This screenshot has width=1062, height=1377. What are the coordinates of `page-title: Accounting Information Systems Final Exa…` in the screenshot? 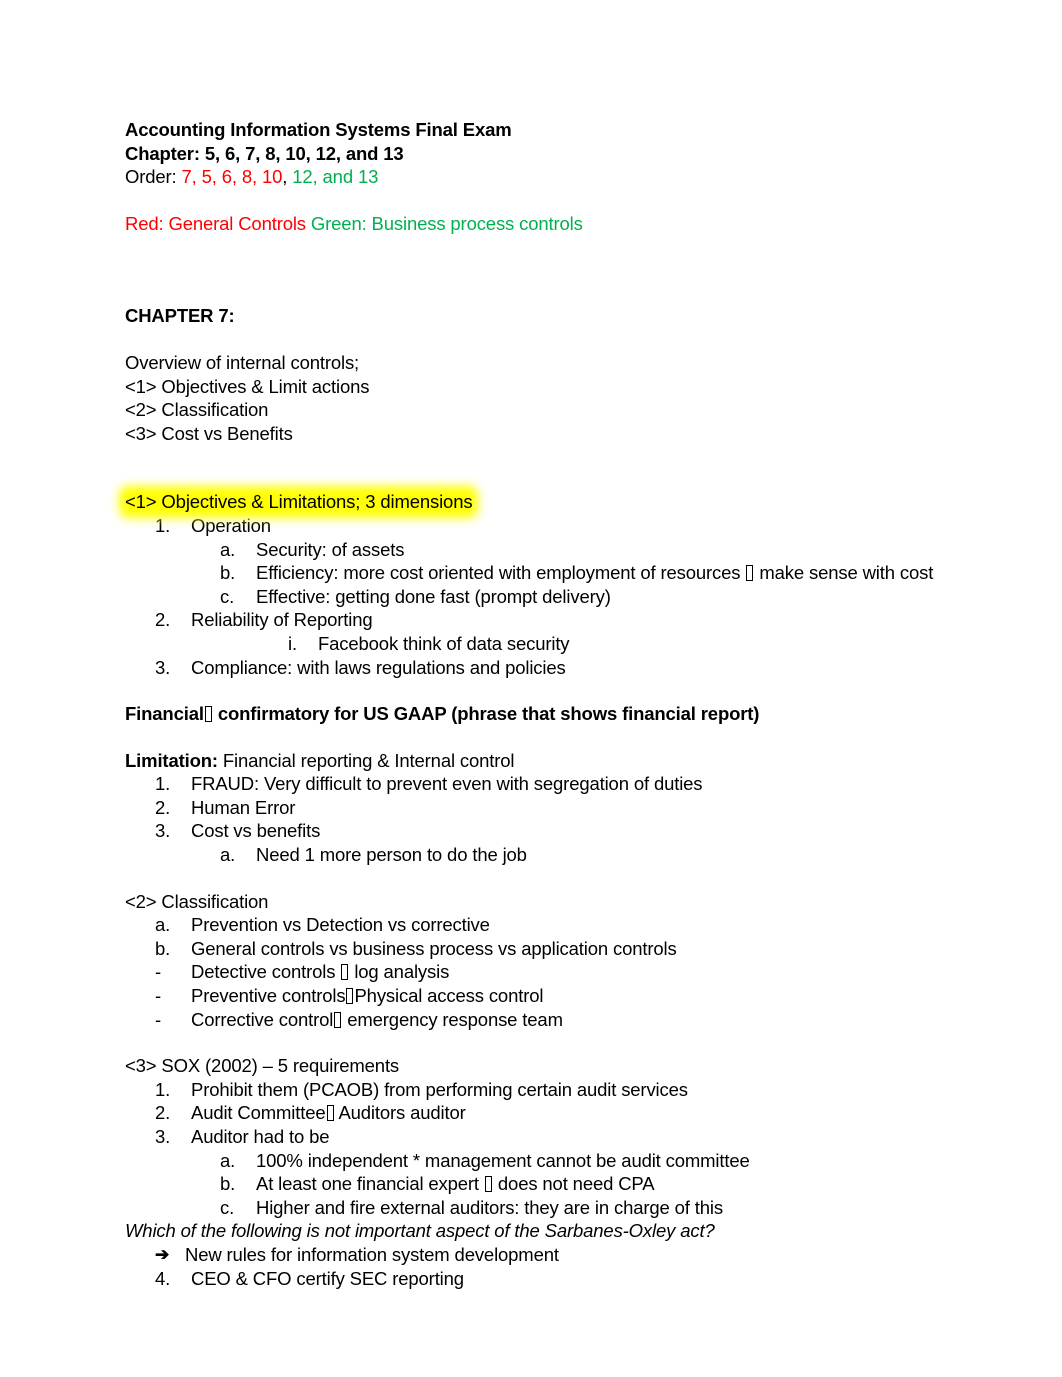 It's located at (318, 129).